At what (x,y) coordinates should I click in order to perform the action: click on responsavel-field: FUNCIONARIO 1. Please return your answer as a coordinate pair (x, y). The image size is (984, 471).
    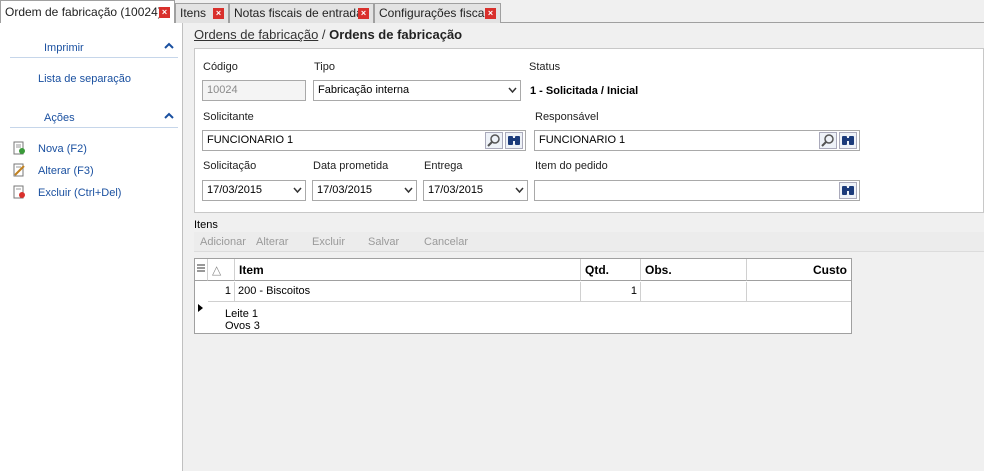
    Looking at the image, I should click on (697, 140).